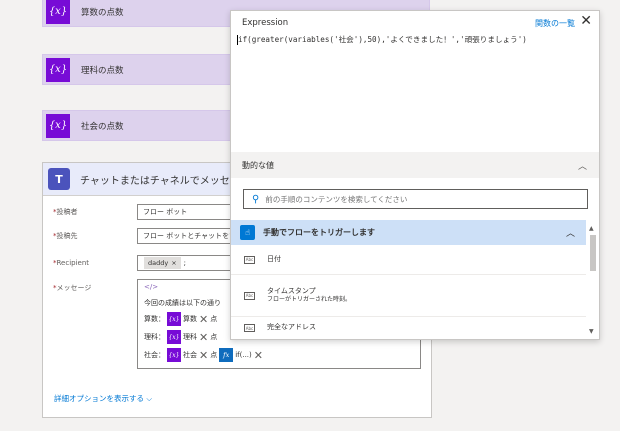  I want to click on function-list-link: 関数の一覧, so click(555, 23).